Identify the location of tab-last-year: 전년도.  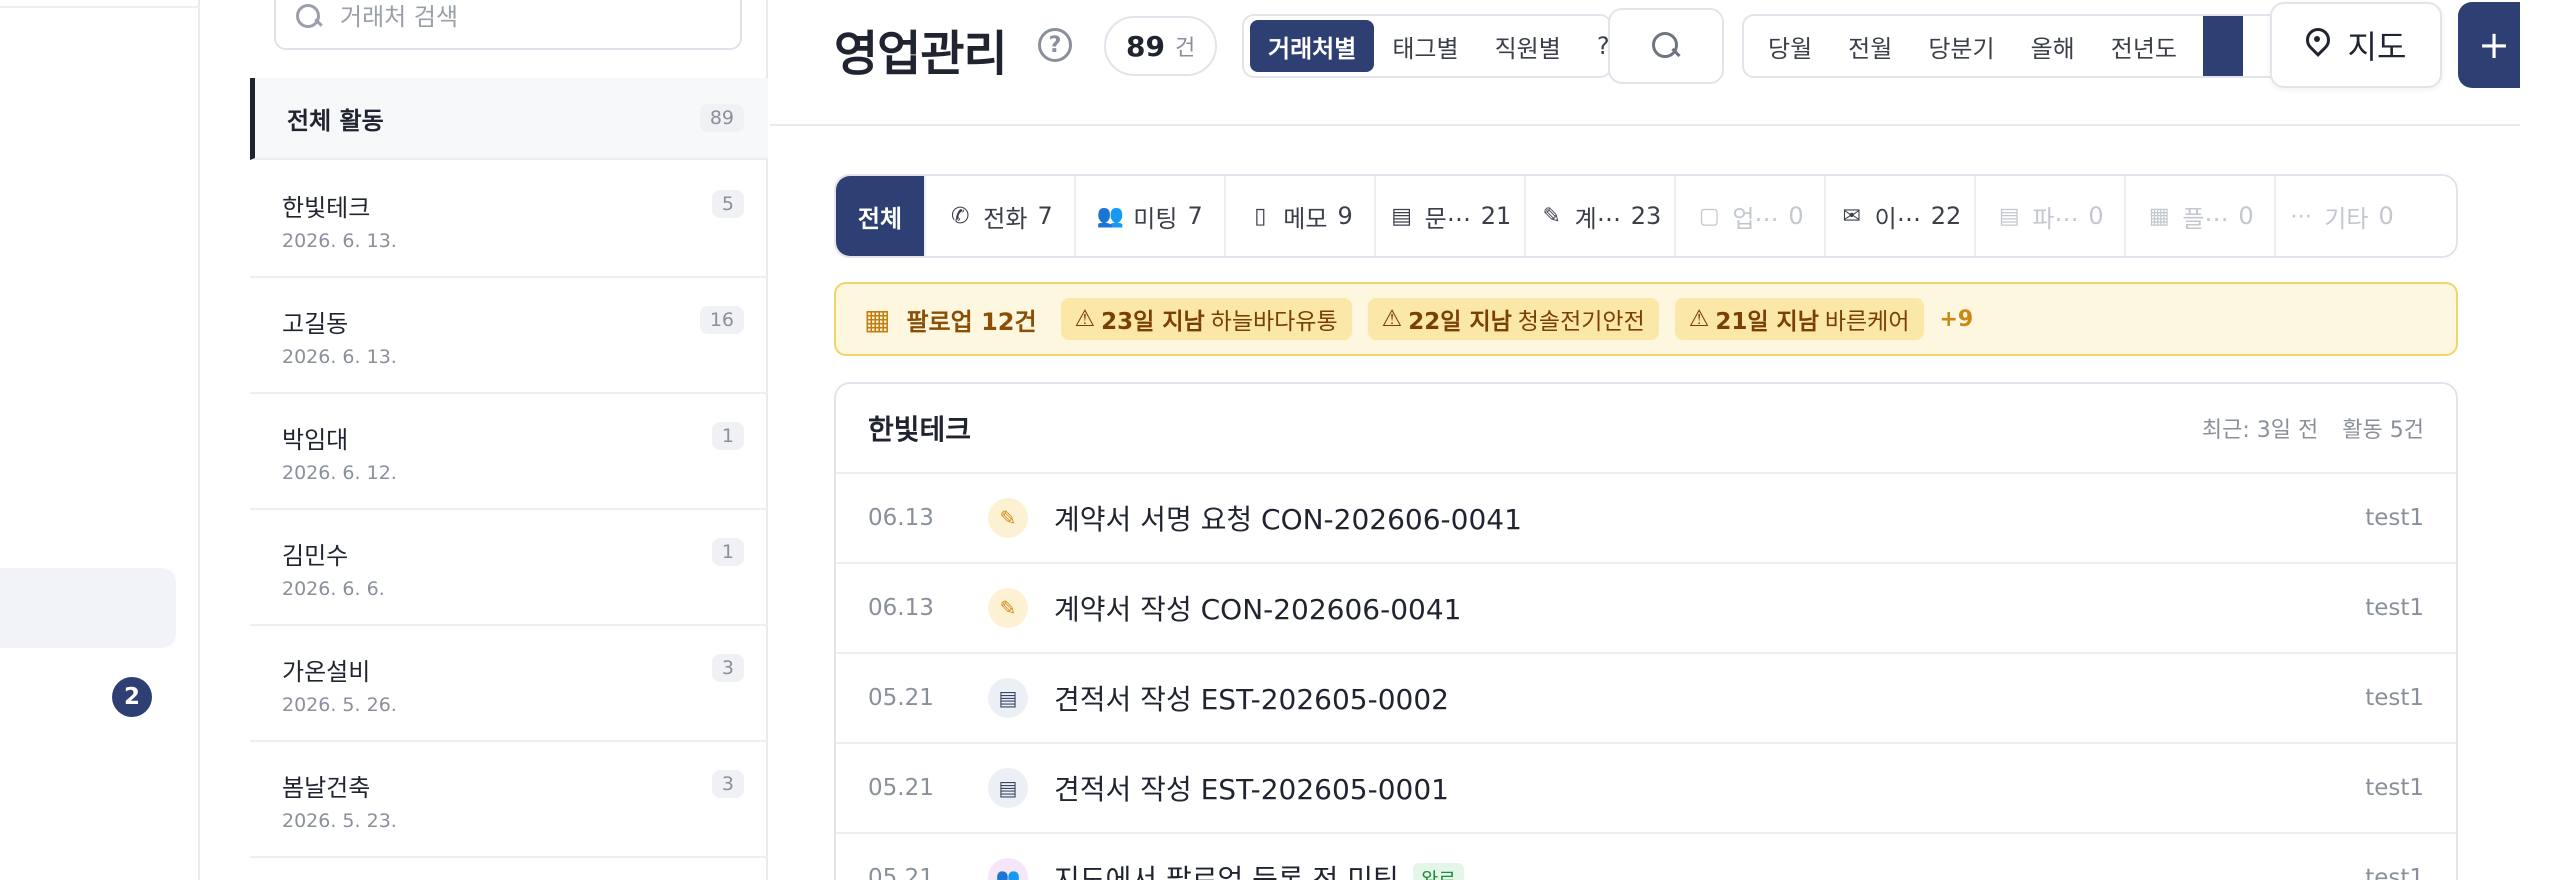
(2144, 46).